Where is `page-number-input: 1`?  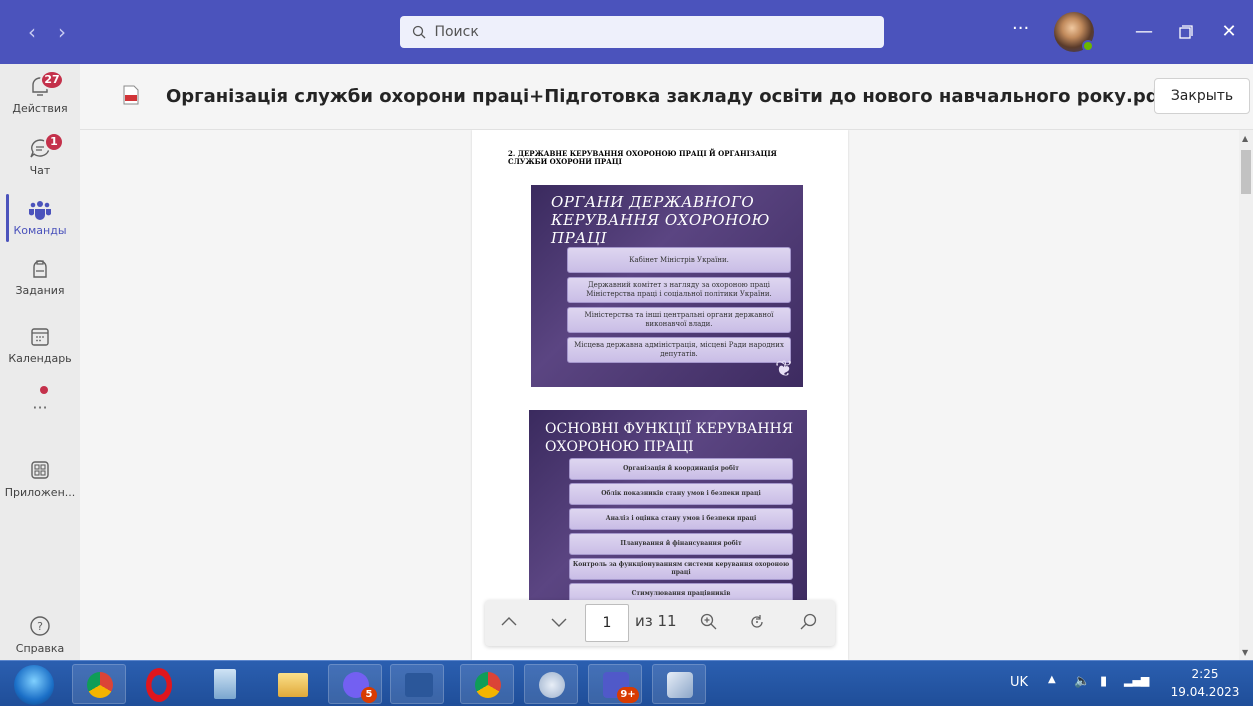
page-number-input: 1 is located at coordinates (607, 623).